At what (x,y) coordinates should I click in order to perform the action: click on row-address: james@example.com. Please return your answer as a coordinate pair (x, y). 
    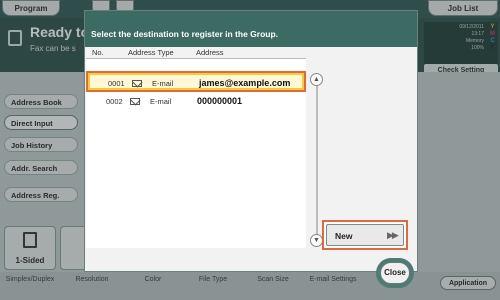
    Looking at the image, I should click on (245, 83).